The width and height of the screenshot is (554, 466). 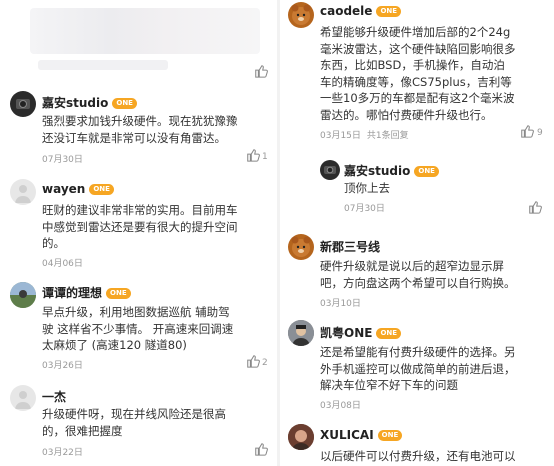 I want to click on comment-date: 03月22日, so click(x=62, y=453).